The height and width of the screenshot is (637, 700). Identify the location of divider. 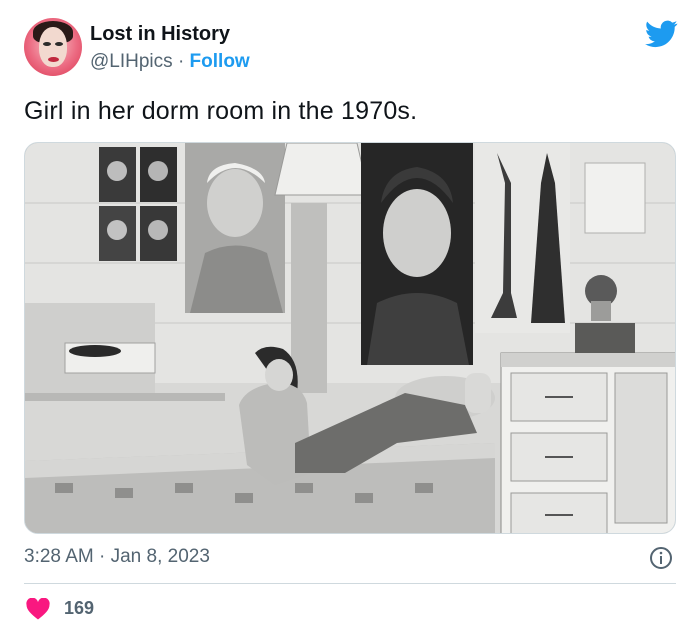
(350, 583).